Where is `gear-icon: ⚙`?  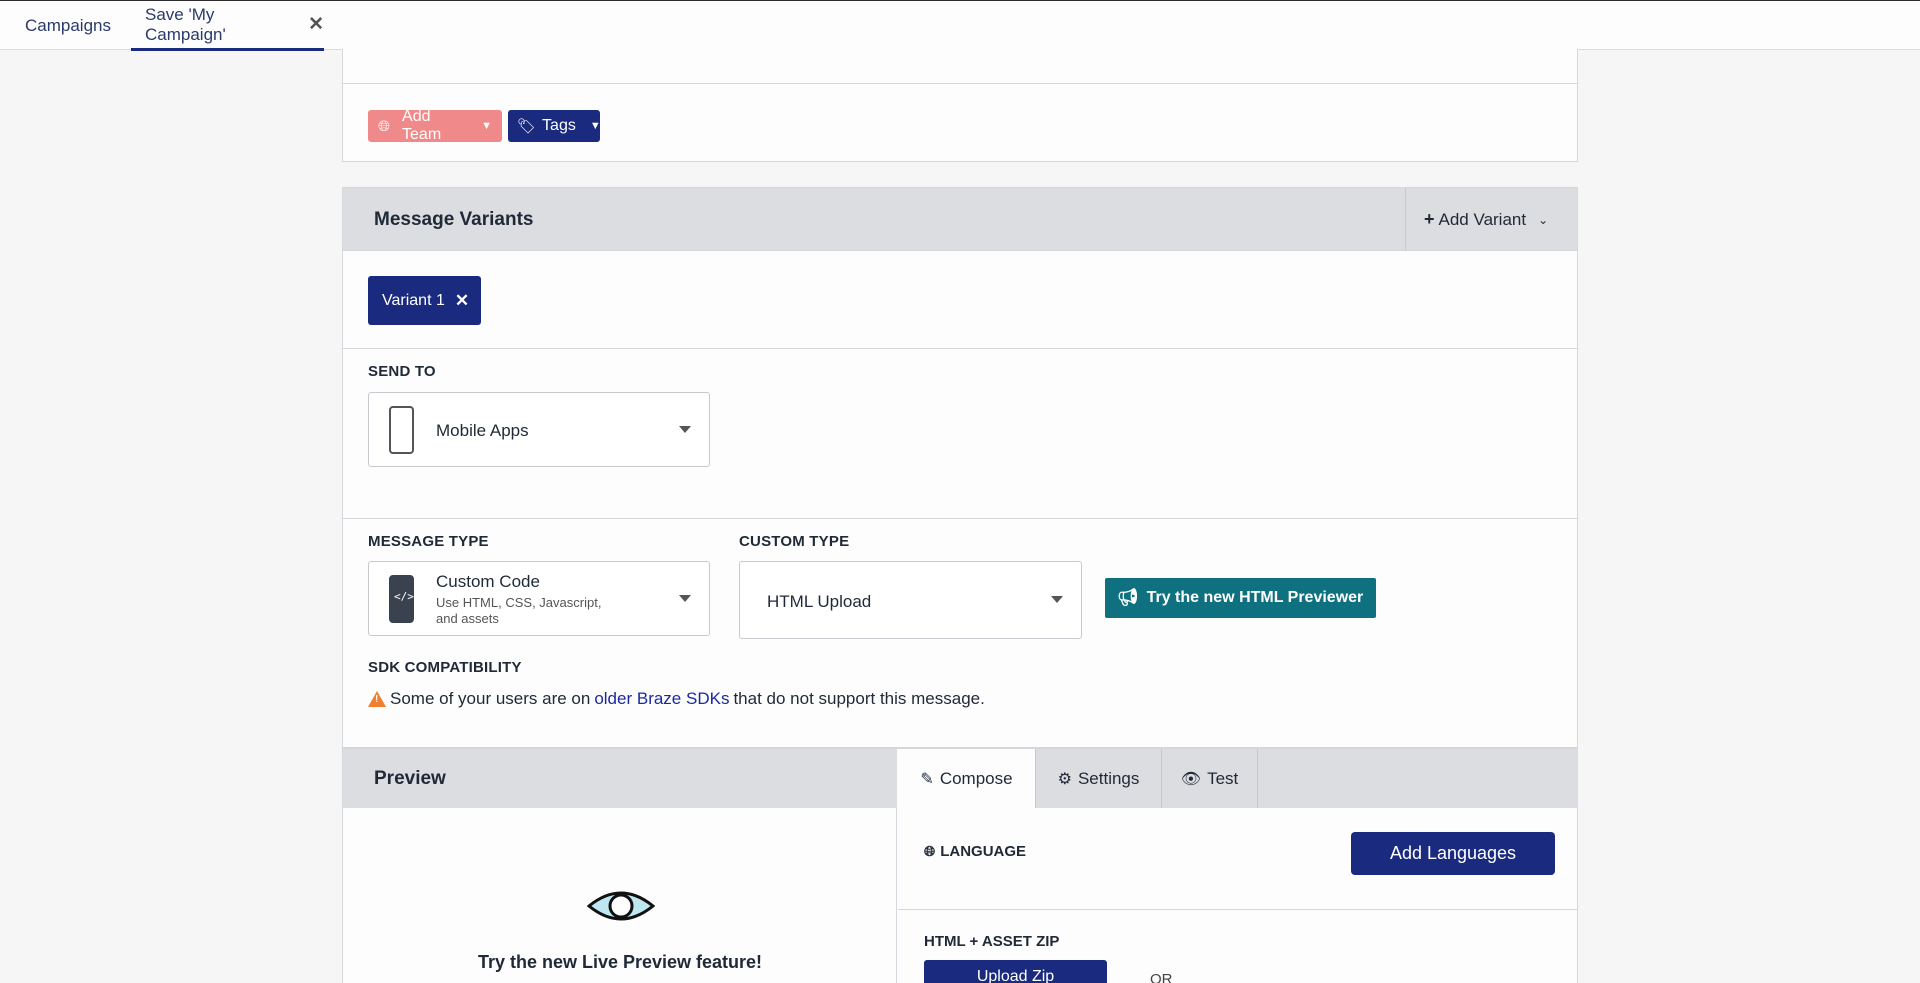
gear-icon: ⚙ is located at coordinates (1064, 779).